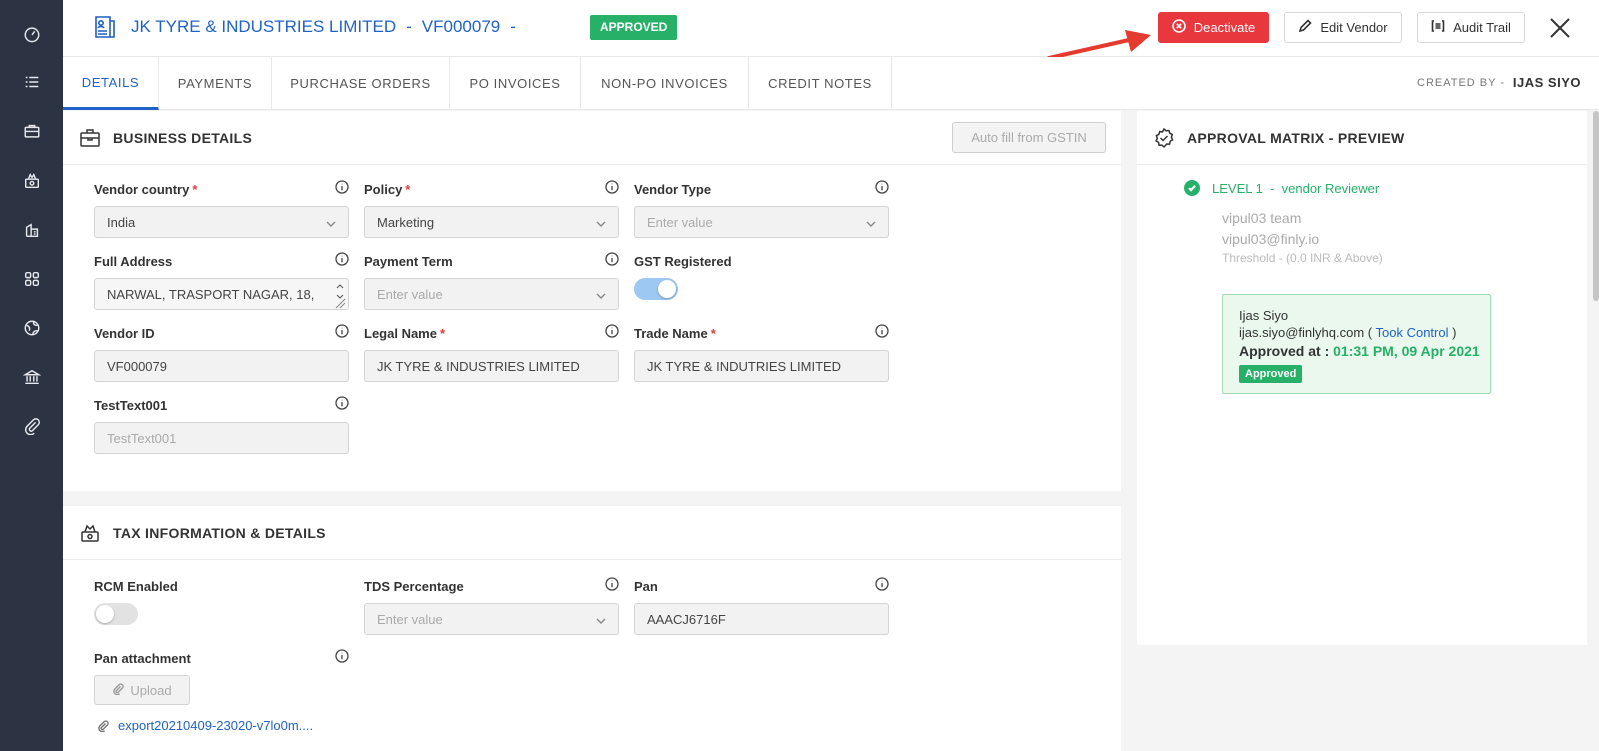  Describe the element at coordinates (340, 295) in the screenshot. I see `textarea-resize-handle` at that location.